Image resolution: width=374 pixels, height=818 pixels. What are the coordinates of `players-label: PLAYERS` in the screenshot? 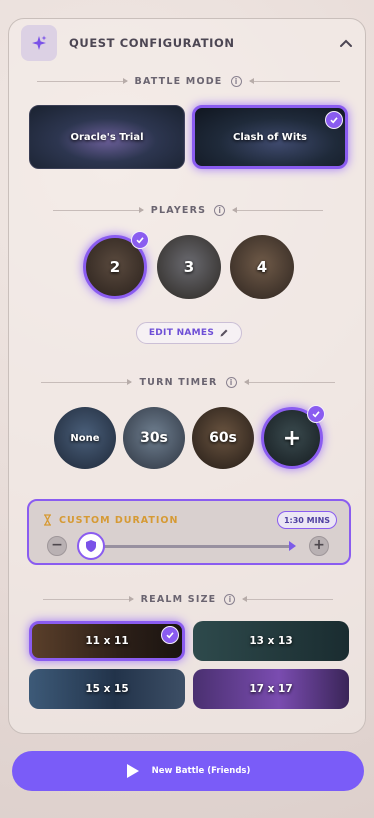 It's located at (178, 210).